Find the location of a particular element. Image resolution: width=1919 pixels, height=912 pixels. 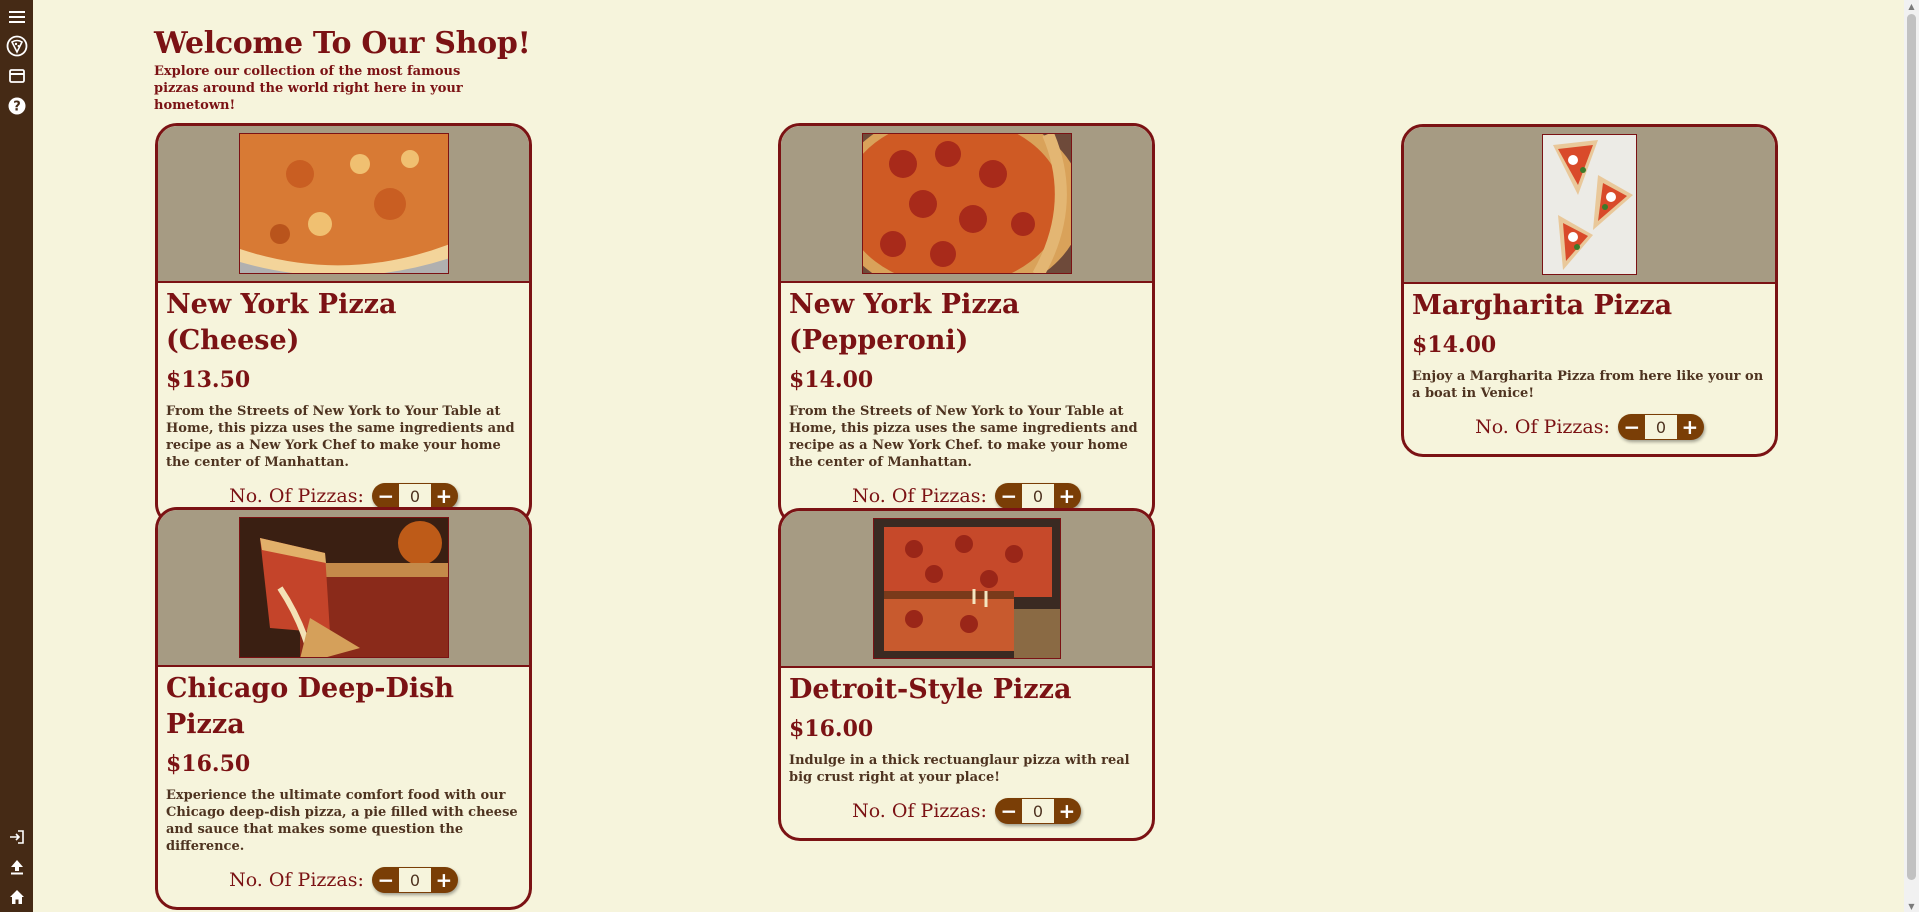

scroll-down-arrow: ▼ is located at coordinates (1911, 906).